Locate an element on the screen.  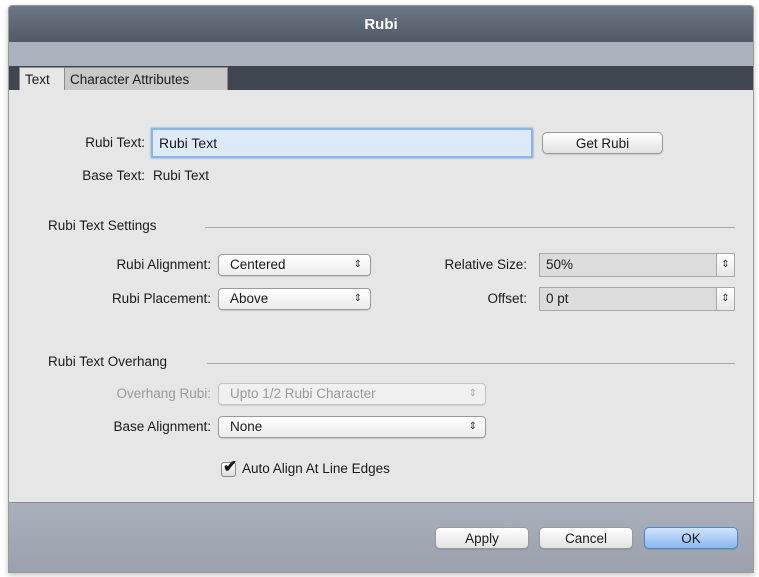
base-alignment-select: None ⇕ is located at coordinates (352, 427).